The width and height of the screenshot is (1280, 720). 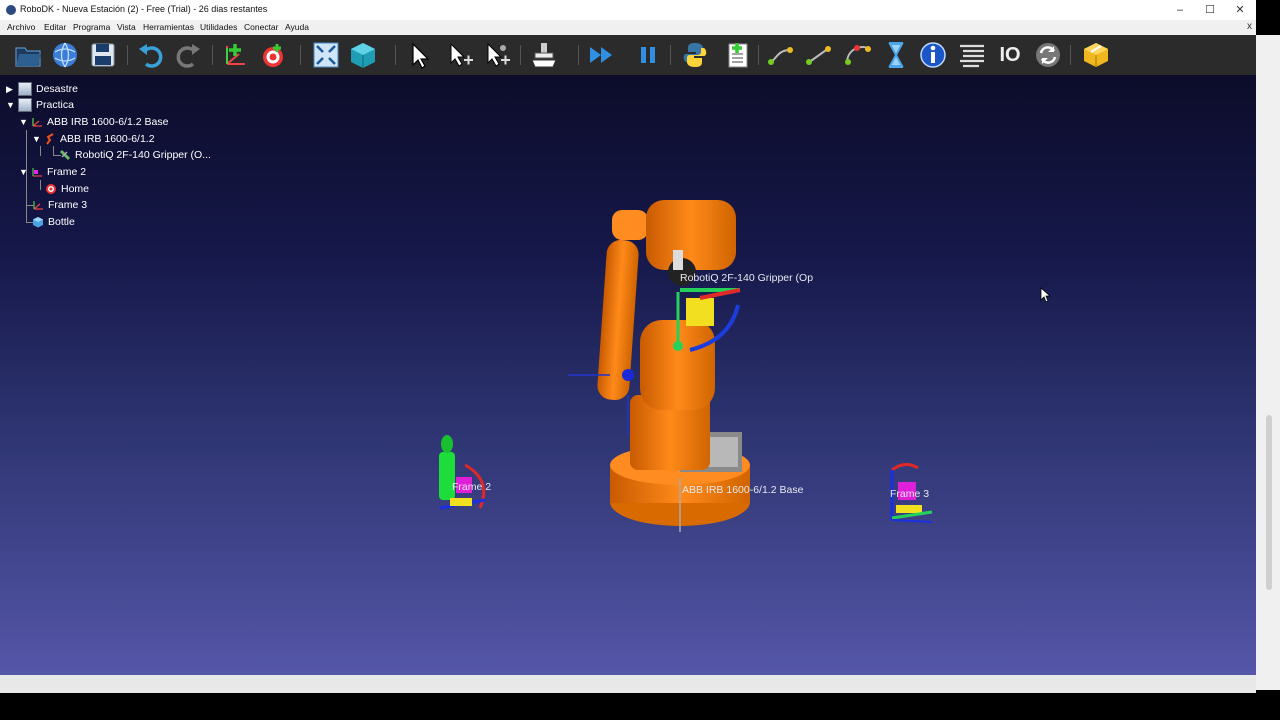 What do you see at coordinates (472, 487) in the screenshot?
I see `frame-2-3d-label: Frame 2` at bounding box center [472, 487].